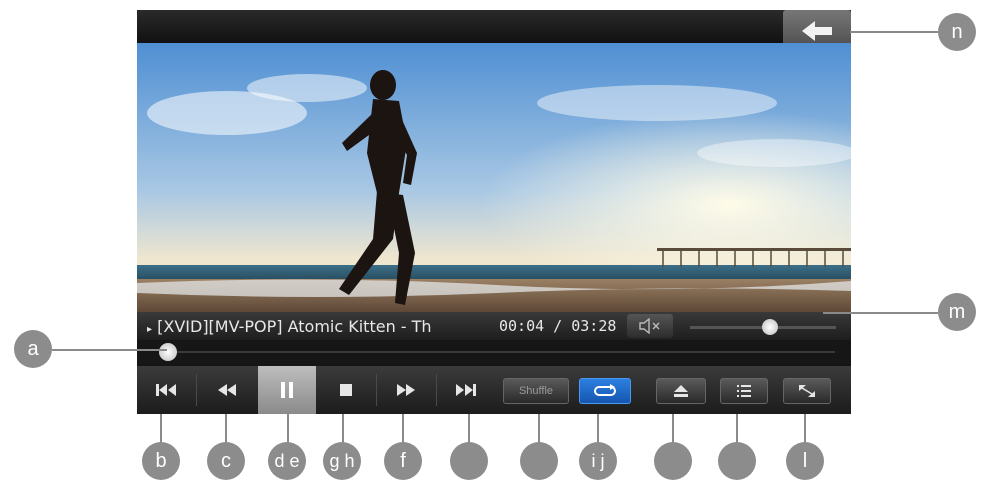 The height and width of the screenshot is (487, 985). I want to click on volume-slider, so click(763, 327).